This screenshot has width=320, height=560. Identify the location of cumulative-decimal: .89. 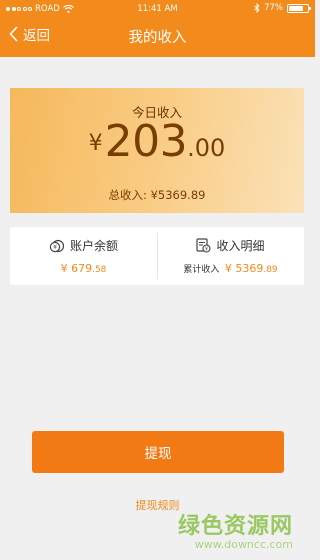
(270, 270).